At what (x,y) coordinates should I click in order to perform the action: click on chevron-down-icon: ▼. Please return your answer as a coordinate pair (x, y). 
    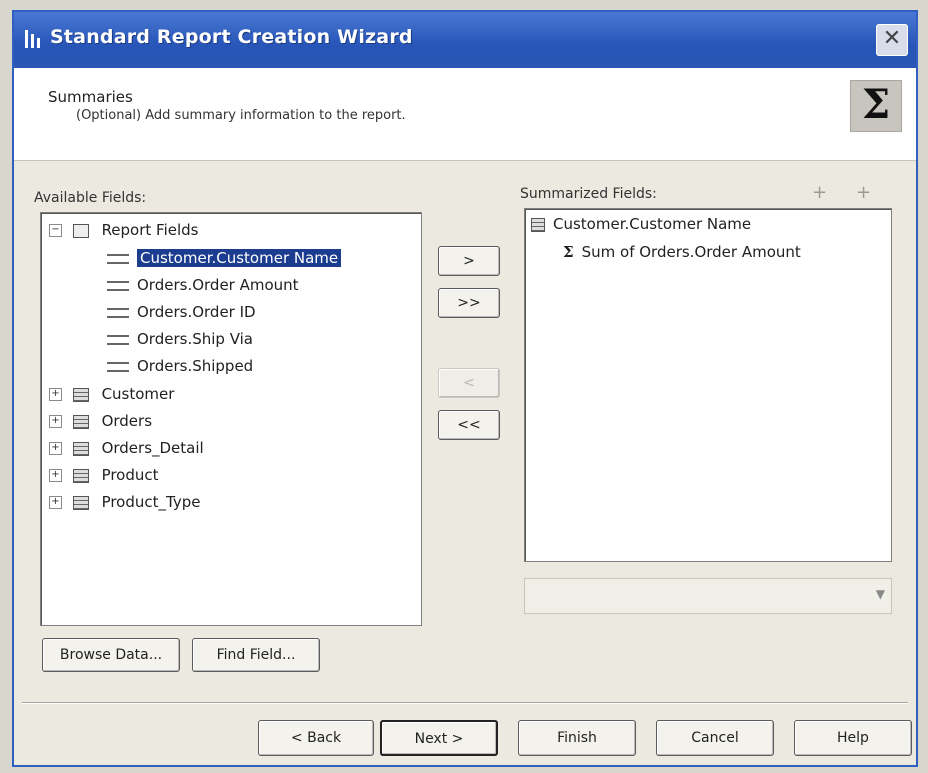
    Looking at the image, I should click on (880, 594).